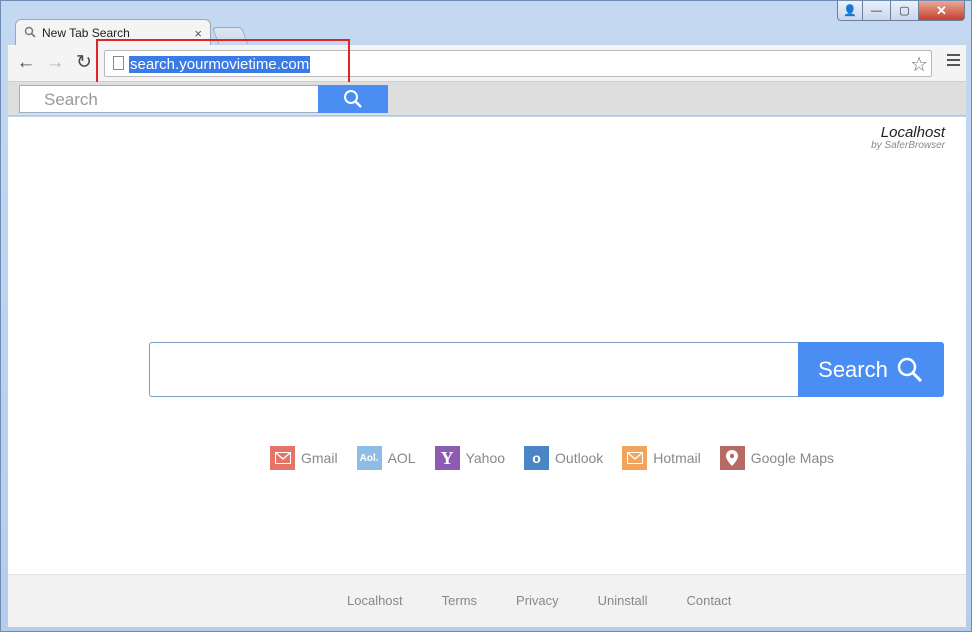 This screenshot has height=632, width=972. What do you see at coordinates (579, 458) in the screenshot?
I see `quick-link-label: Outlook` at bounding box center [579, 458].